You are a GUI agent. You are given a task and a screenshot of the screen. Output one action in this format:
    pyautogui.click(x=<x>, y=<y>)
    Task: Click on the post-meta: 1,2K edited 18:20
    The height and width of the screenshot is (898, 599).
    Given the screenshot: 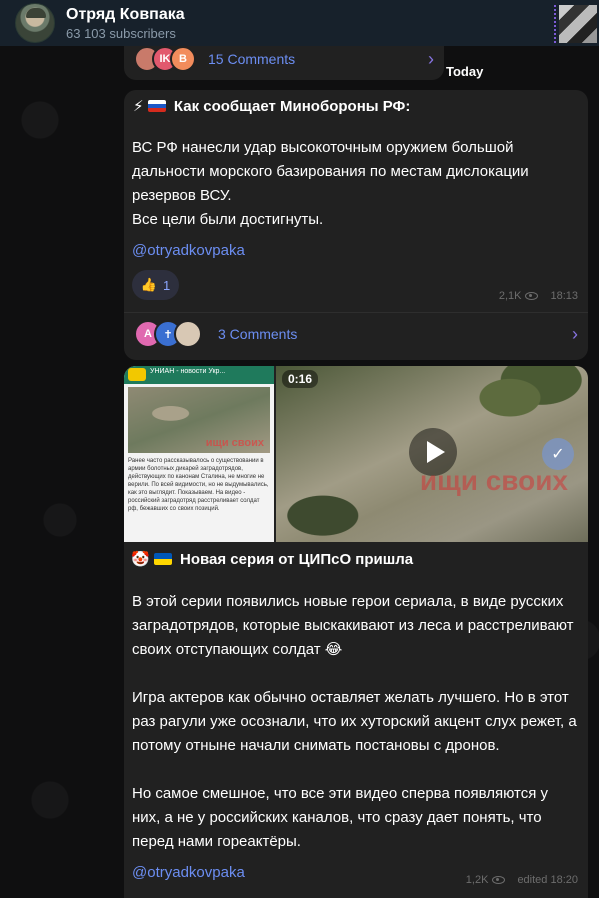 What is the action you would take?
    pyautogui.click(x=522, y=880)
    